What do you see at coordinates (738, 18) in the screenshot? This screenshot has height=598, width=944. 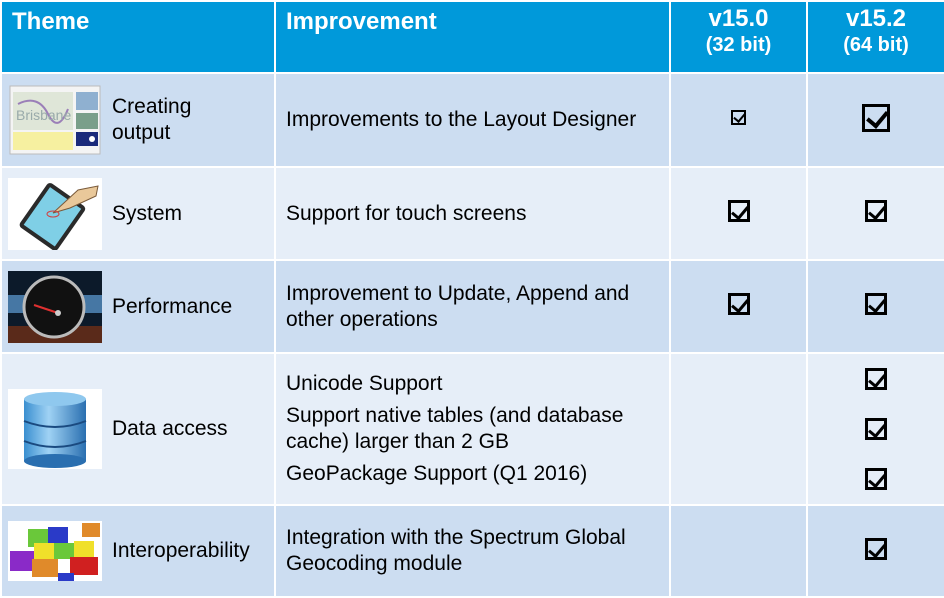 I see `v150-version: v15.0` at bounding box center [738, 18].